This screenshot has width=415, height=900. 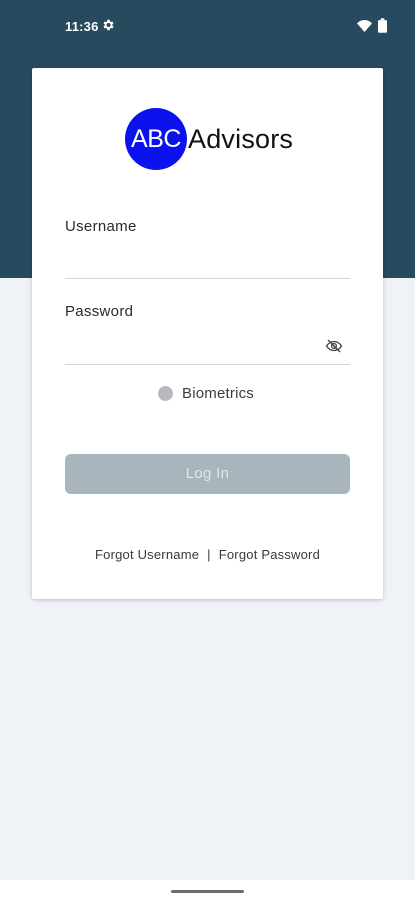 What do you see at coordinates (218, 393) in the screenshot?
I see `biometrics-label: Biometrics` at bounding box center [218, 393].